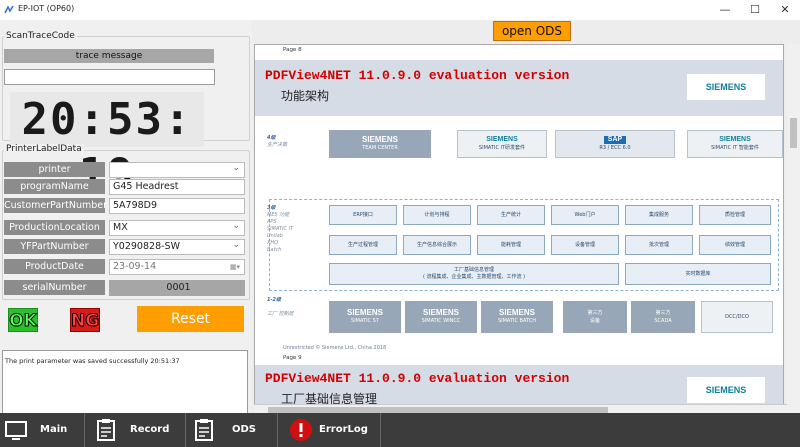 The height and width of the screenshot is (447, 800). What do you see at coordinates (441, 317) in the screenshot?
I see `box-wincc: SIEMENS SIMATIC WINCC` at bounding box center [441, 317].